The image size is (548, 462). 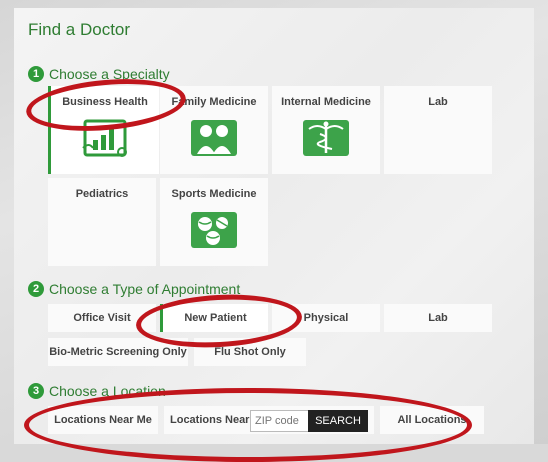 What do you see at coordinates (36, 74) in the screenshot?
I see `step-number-1: 1` at bounding box center [36, 74].